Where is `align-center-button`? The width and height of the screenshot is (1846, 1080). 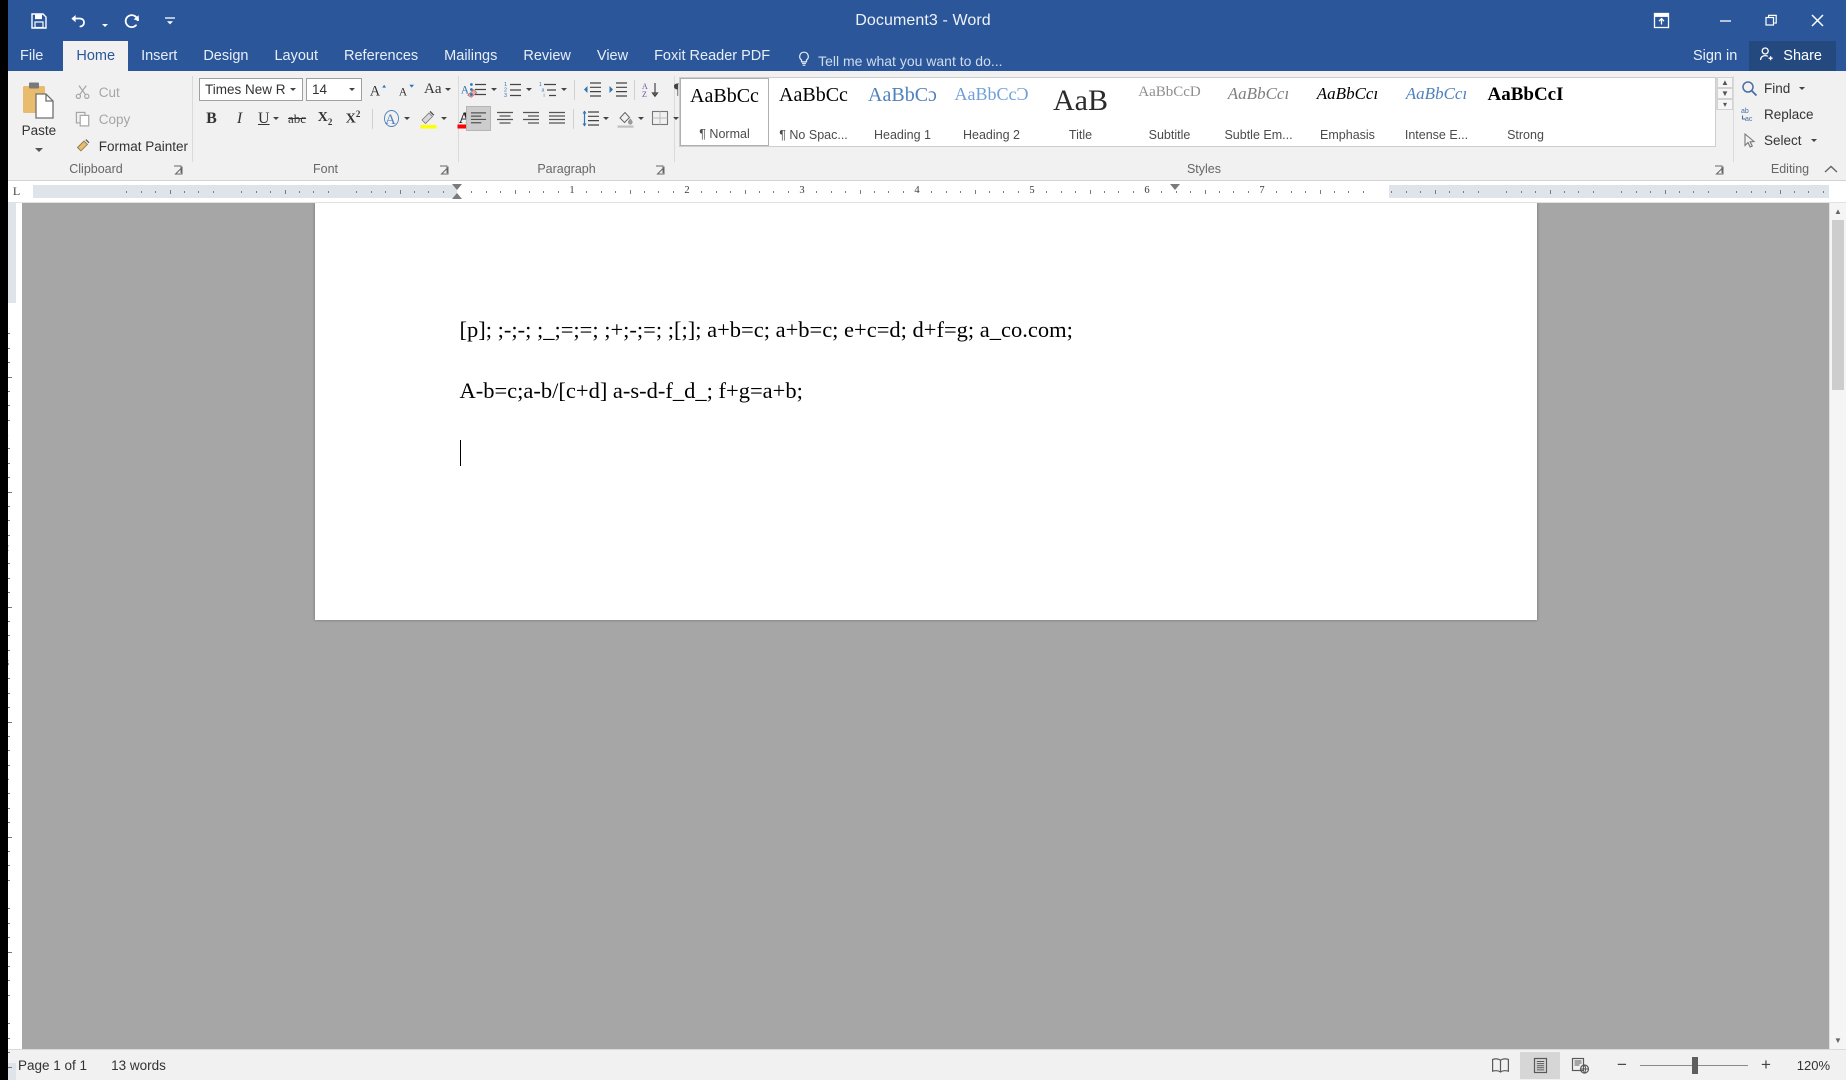
align-center-button is located at coordinates (504, 118).